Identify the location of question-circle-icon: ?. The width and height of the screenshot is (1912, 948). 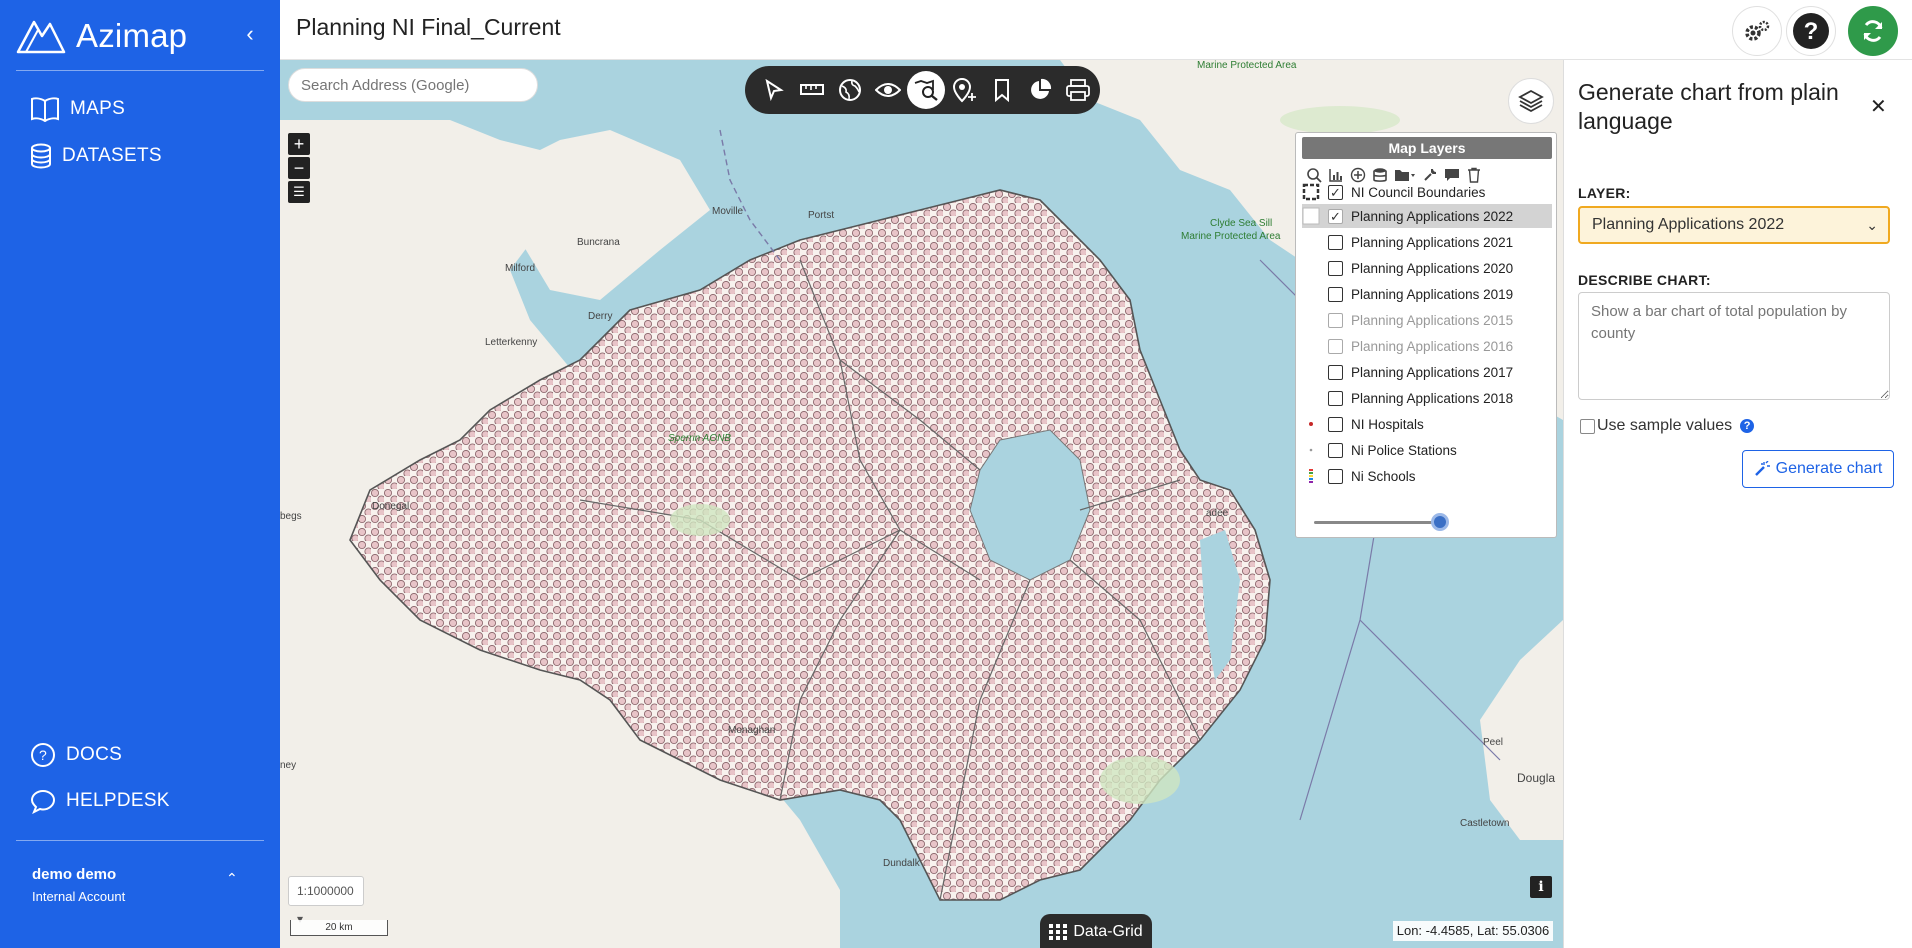
(43, 755).